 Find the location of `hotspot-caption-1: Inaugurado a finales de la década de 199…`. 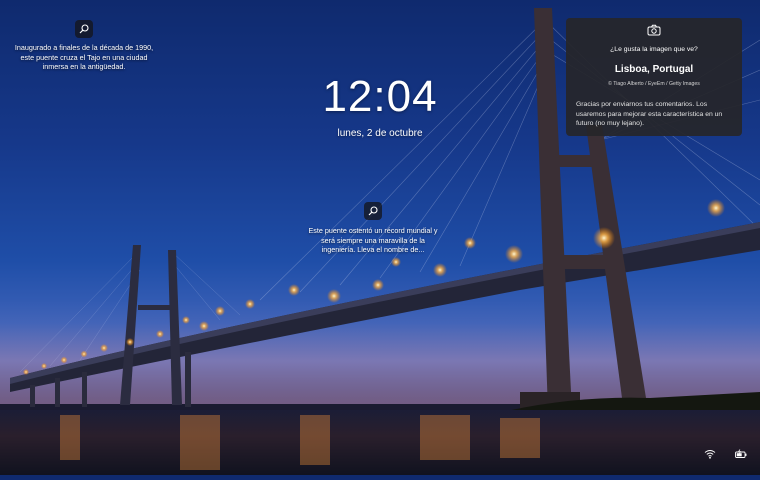

hotspot-caption-1: Inaugurado a finales de la década de 199… is located at coordinates (84, 57).